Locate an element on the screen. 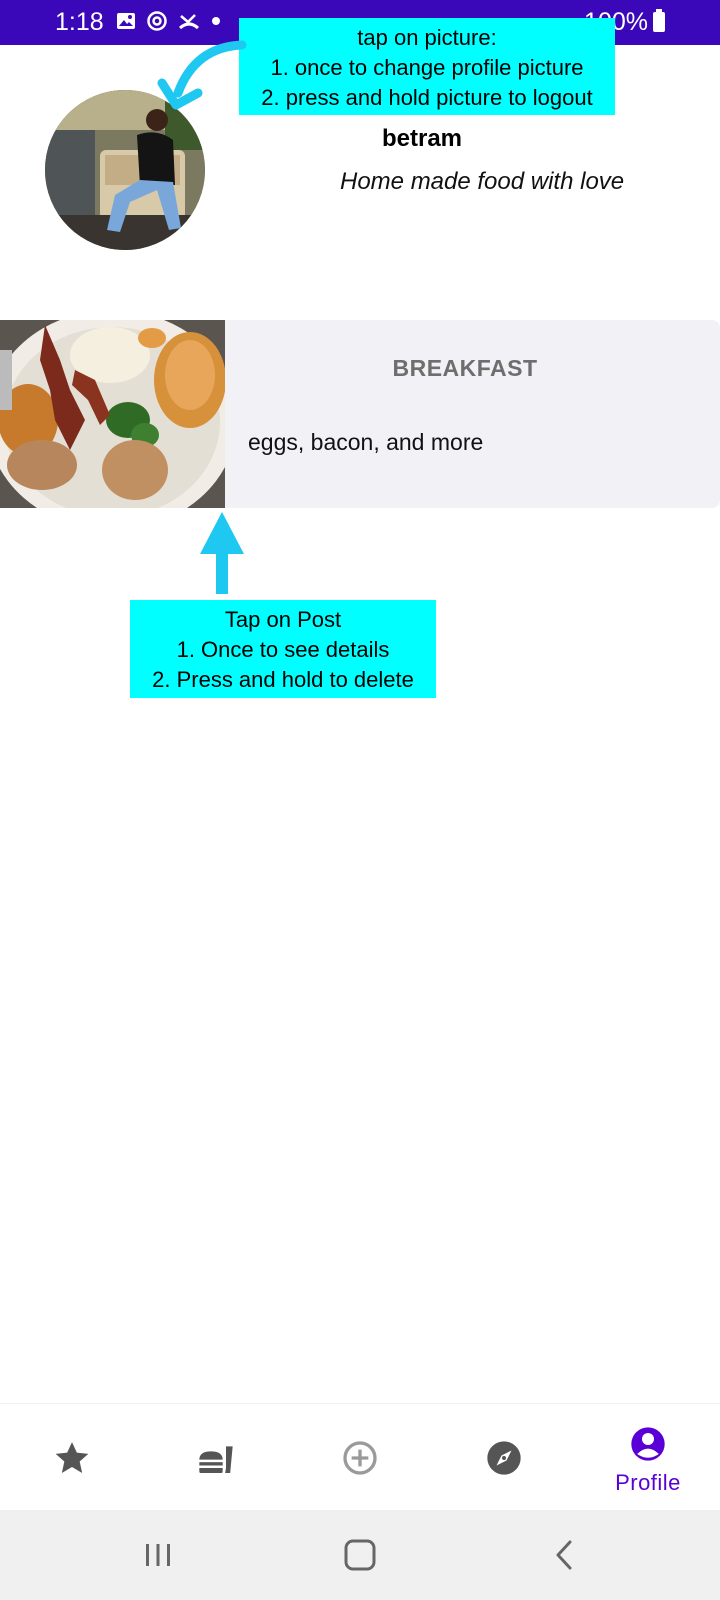  tip-line: 1. once to change profile picture is located at coordinates (427, 67).